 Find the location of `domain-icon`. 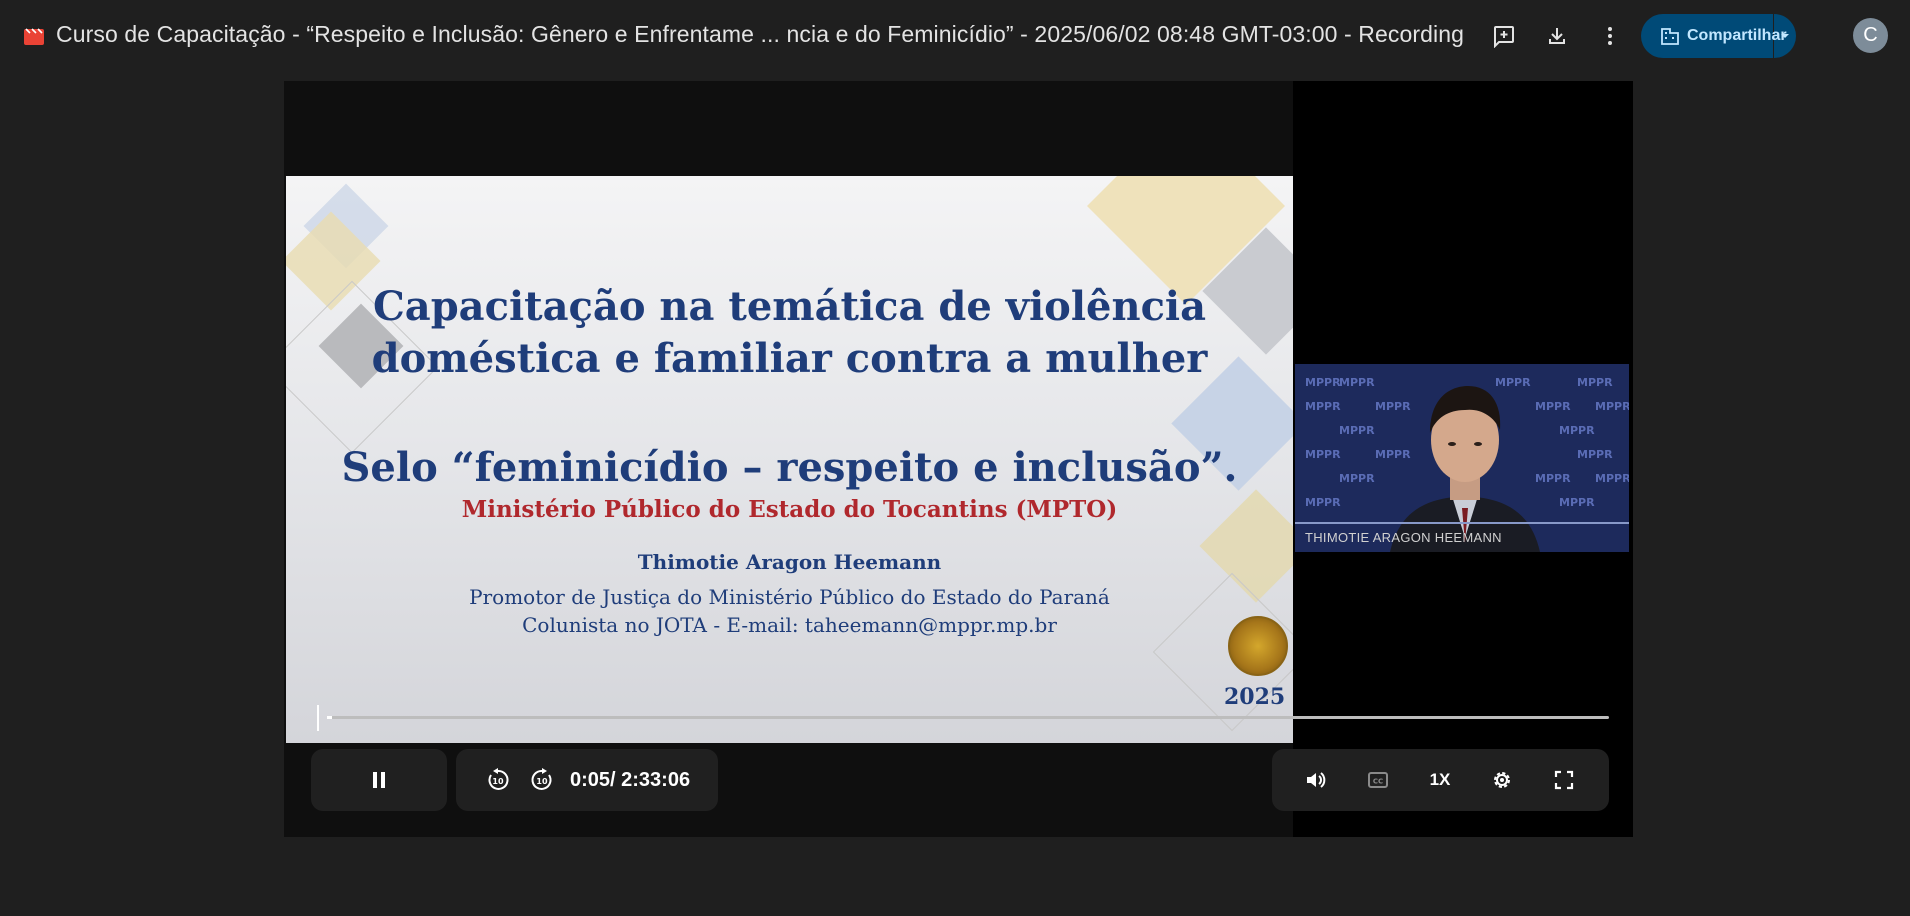

domain-icon is located at coordinates (1670, 36).